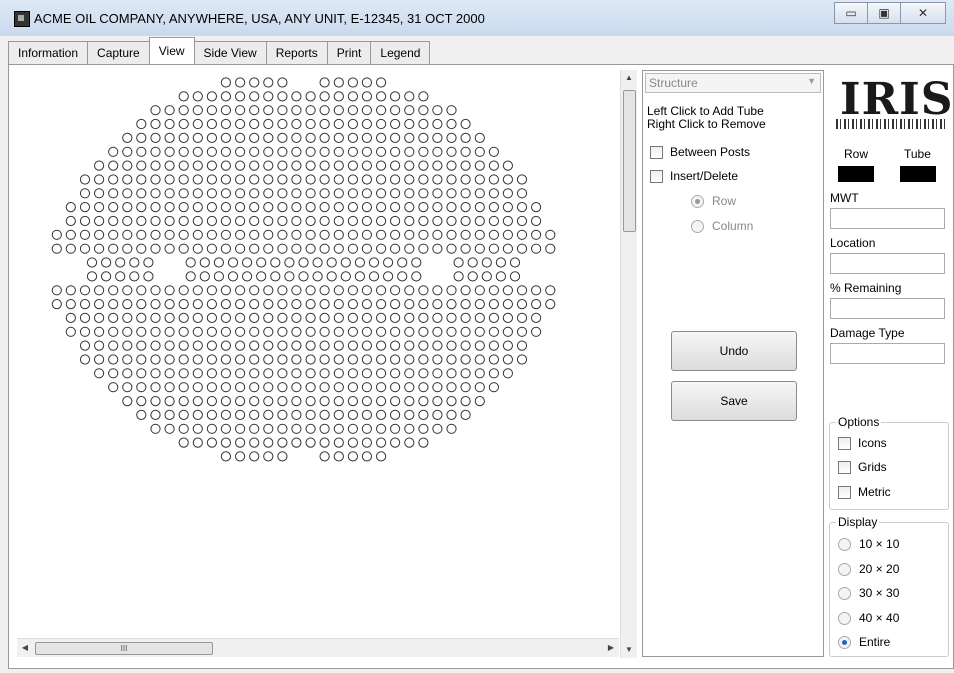 This screenshot has width=954, height=673. Describe the element at coordinates (713, 201) in the screenshot. I see `row-radio: Row` at that location.